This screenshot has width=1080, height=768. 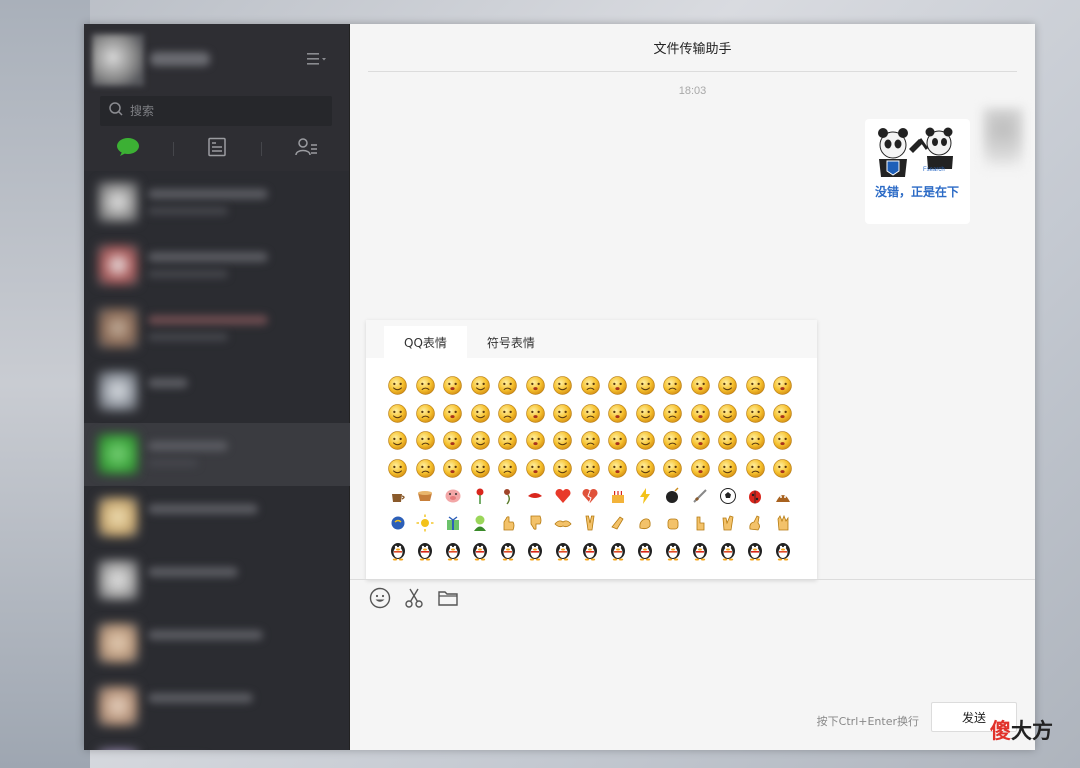 I want to click on tab-chats, so click(x=128, y=149).